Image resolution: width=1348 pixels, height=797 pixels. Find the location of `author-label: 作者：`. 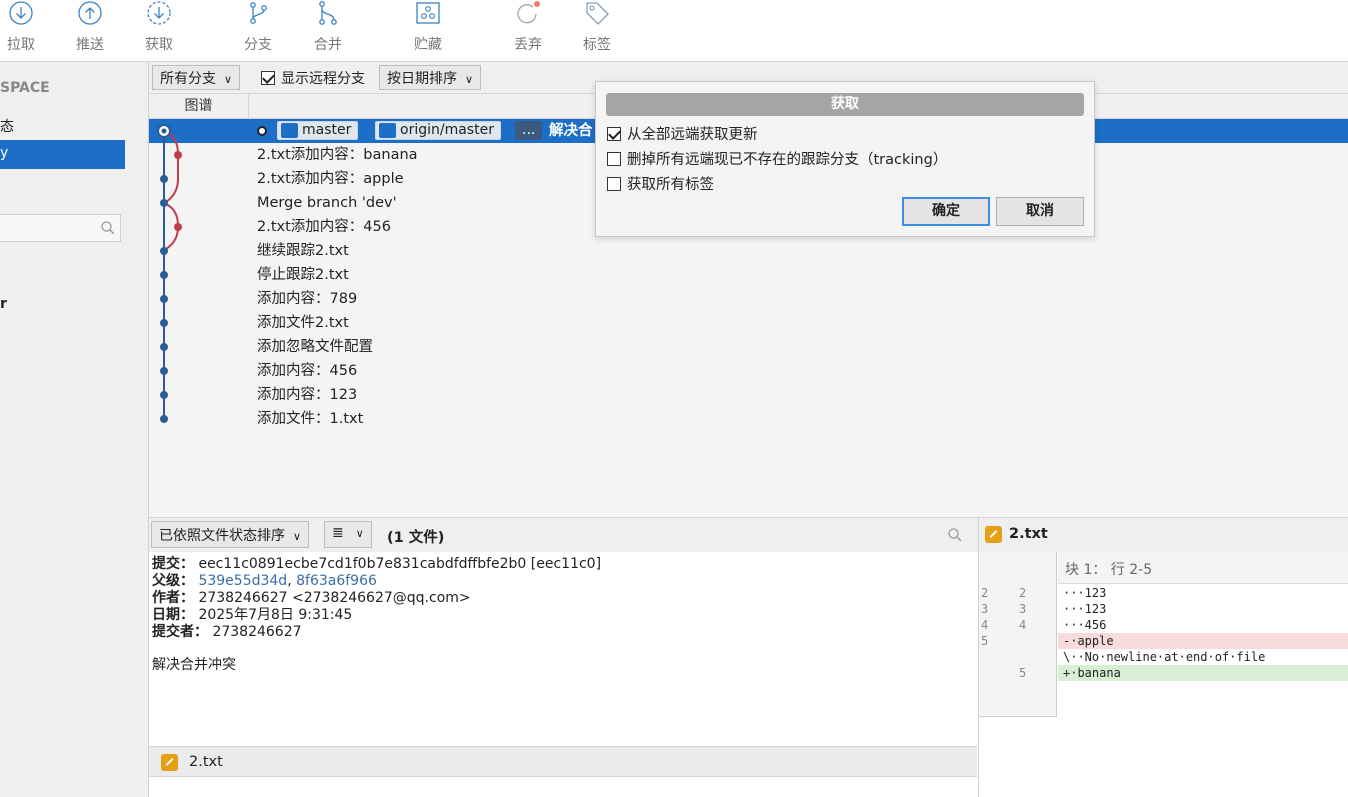

author-label: 作者： is located at coordinates (173, 598).